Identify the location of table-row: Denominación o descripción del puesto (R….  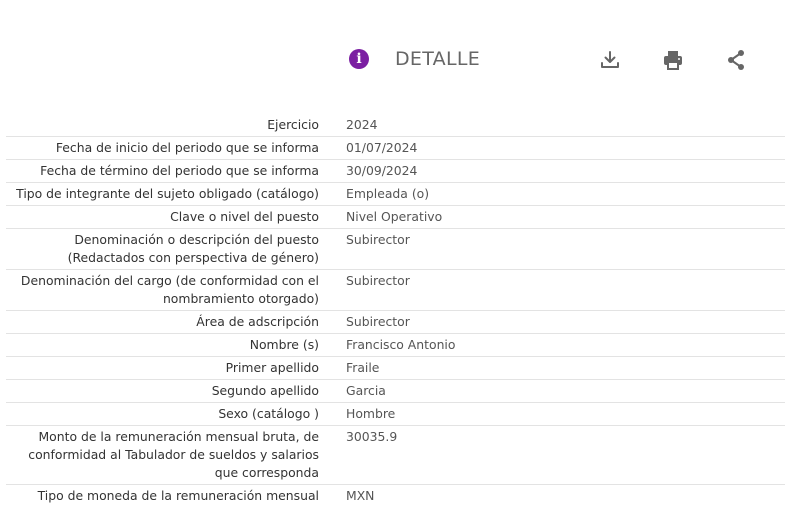
(395, 249).